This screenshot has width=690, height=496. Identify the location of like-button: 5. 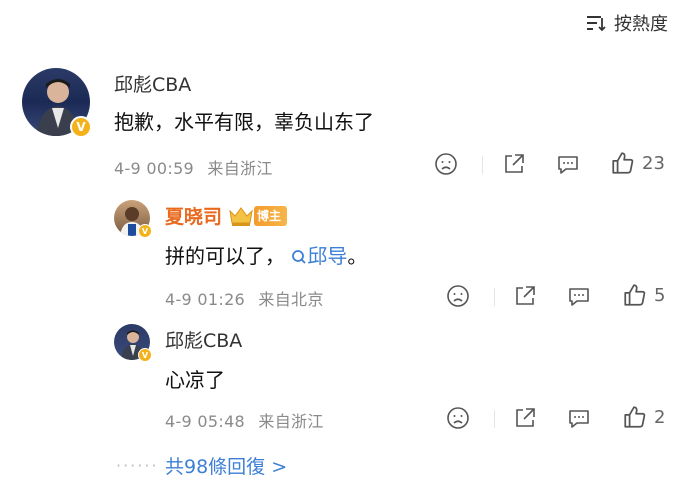
(643, 295).